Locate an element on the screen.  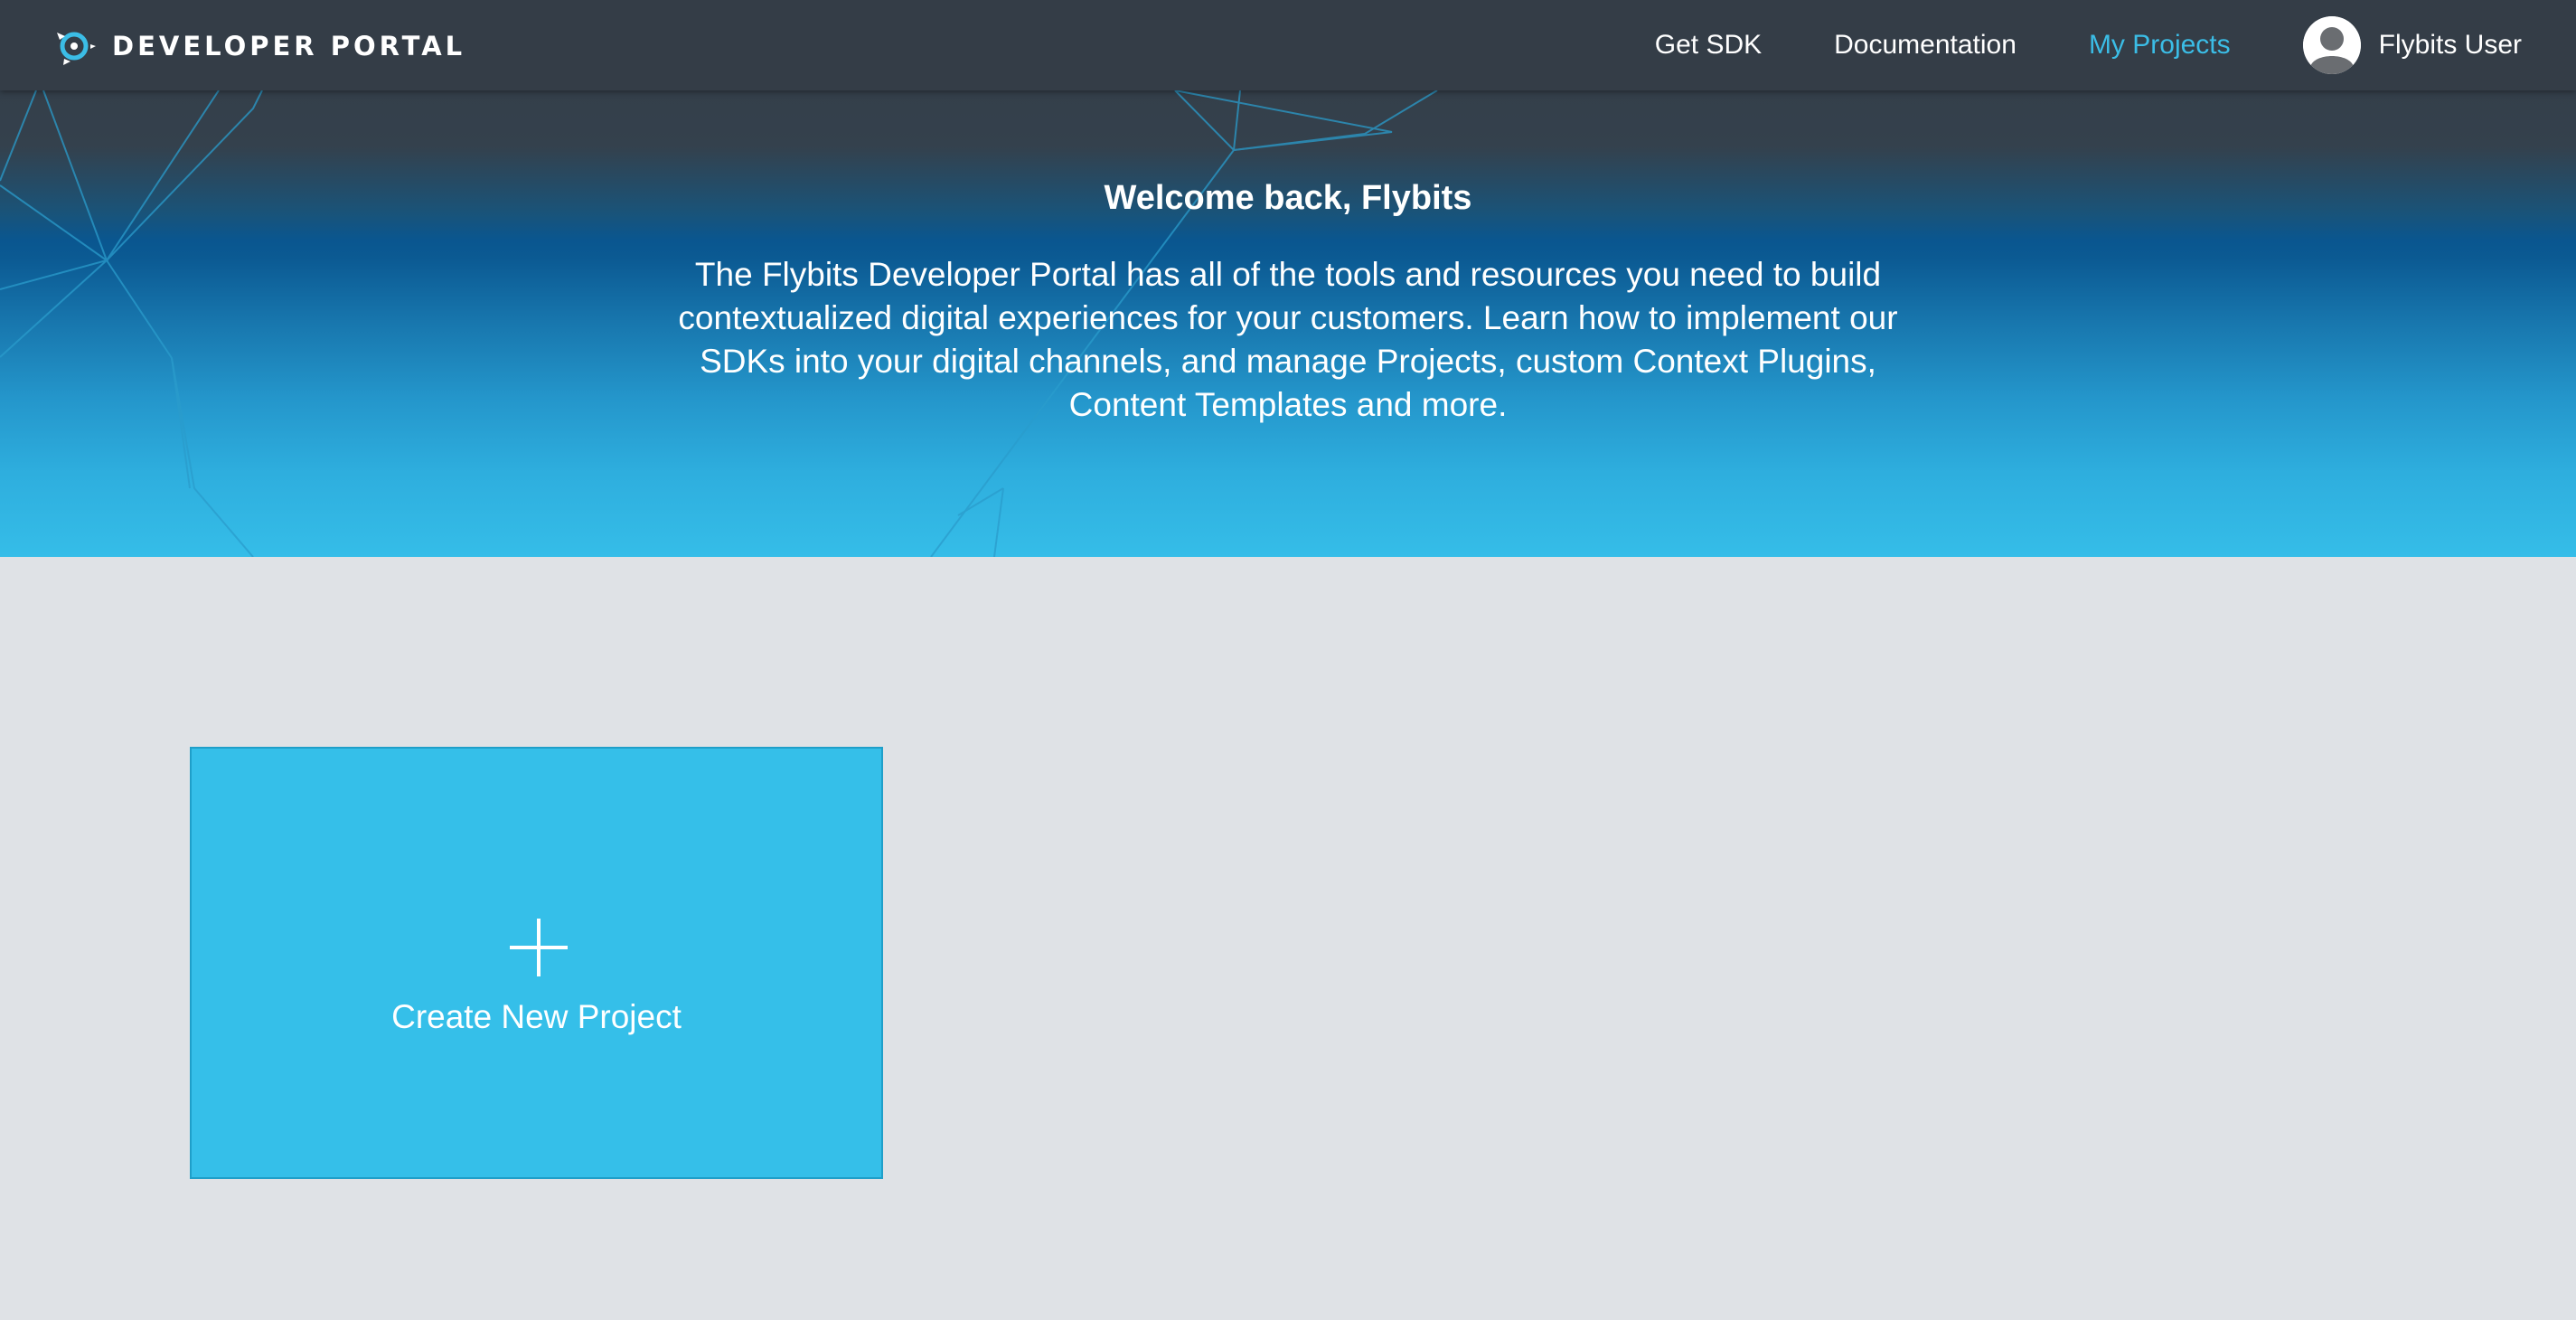
welcome-heading: Welcome back, Flybits is located at coordinates (1288, 198).